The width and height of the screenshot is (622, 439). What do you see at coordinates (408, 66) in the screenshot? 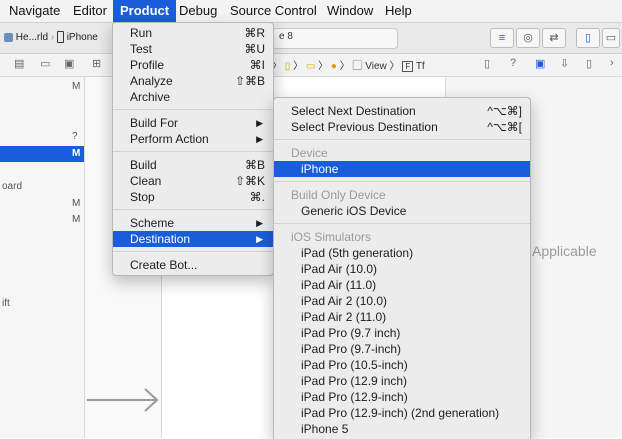
I see `label-icon: F` at bounding box center [408, 66].